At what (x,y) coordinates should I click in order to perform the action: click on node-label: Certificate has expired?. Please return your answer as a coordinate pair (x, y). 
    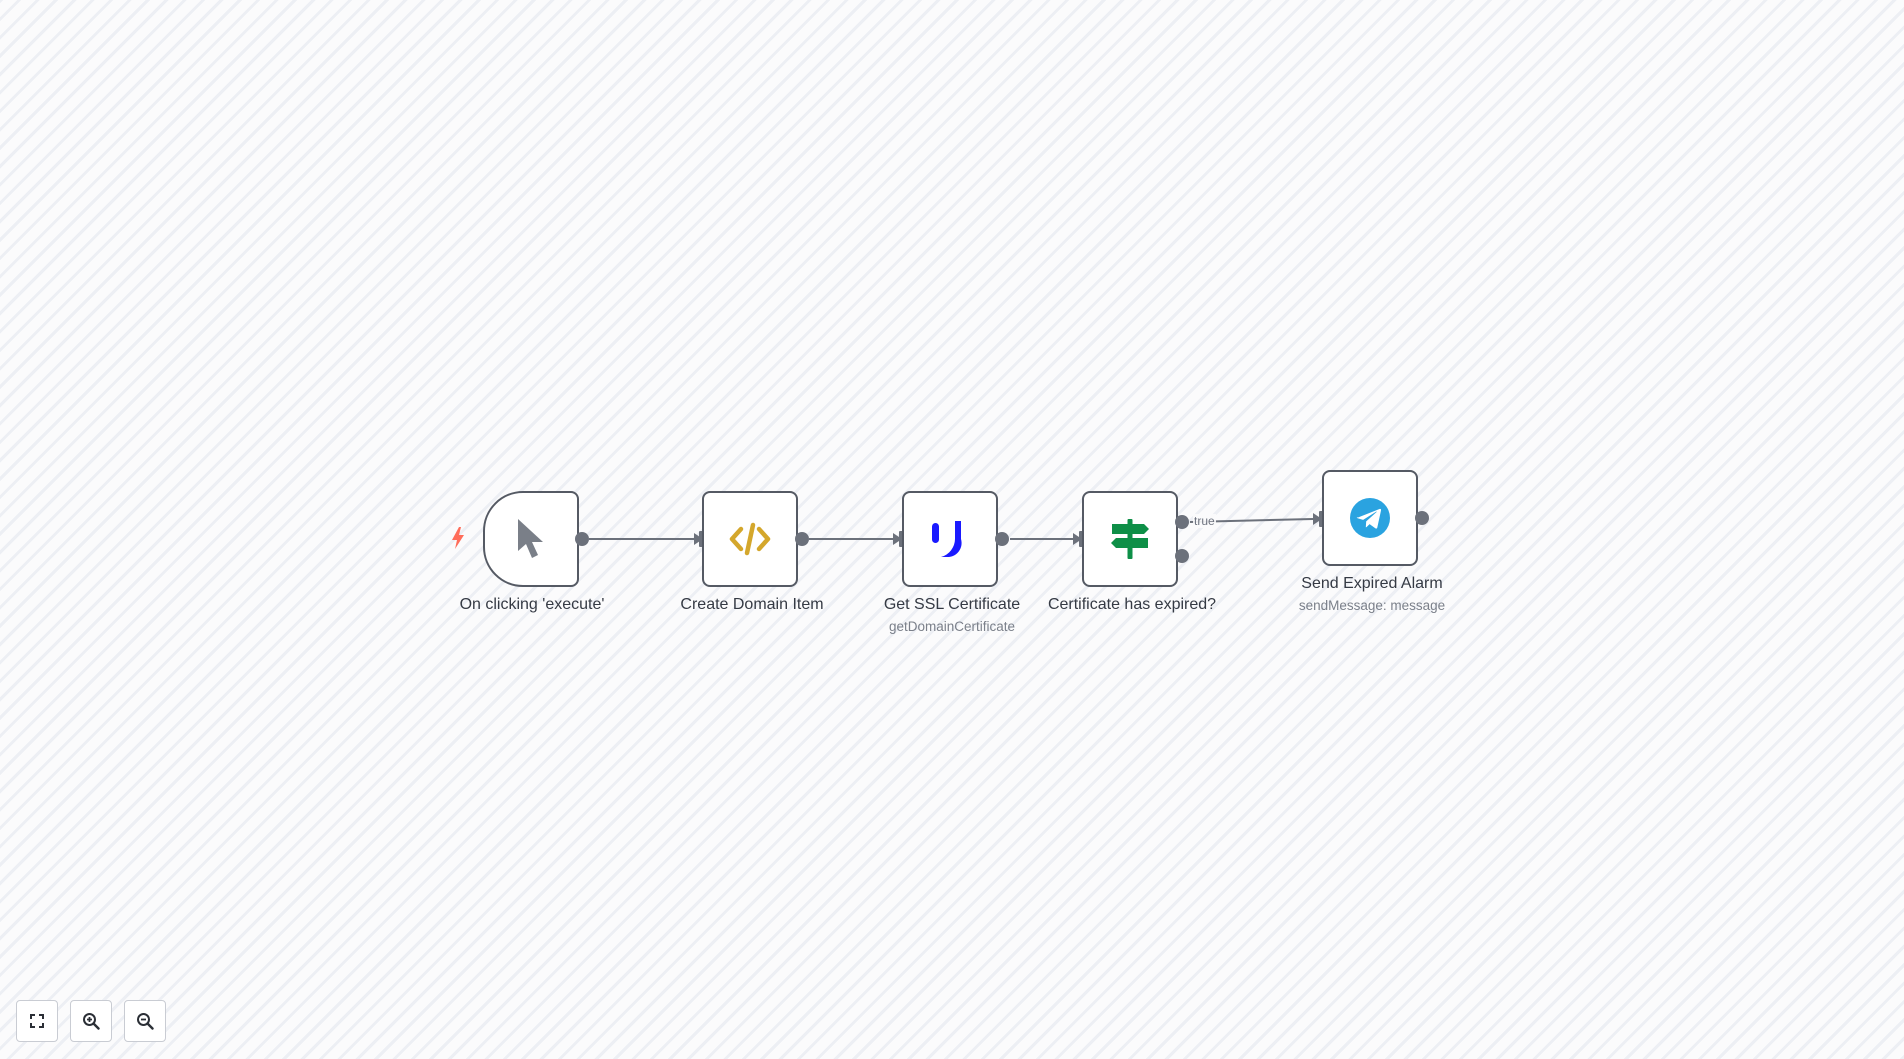
    Looking at the image, I should click on (1132, 604).